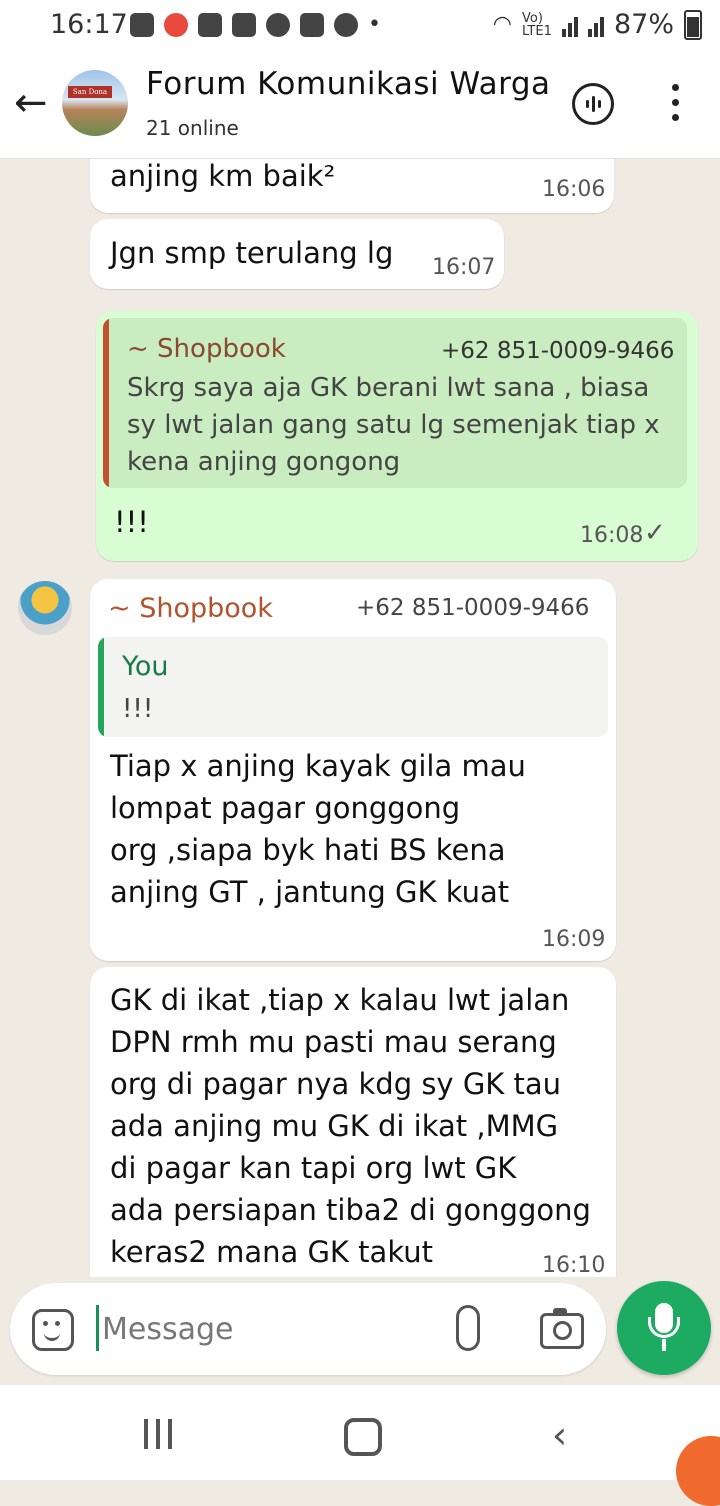 Image resolution: width=720 pixels, height=1506 pixels. Describe the element at coordinates (223, 176) in the screenshot. I see `message-text: anjing km baik²` at that location.